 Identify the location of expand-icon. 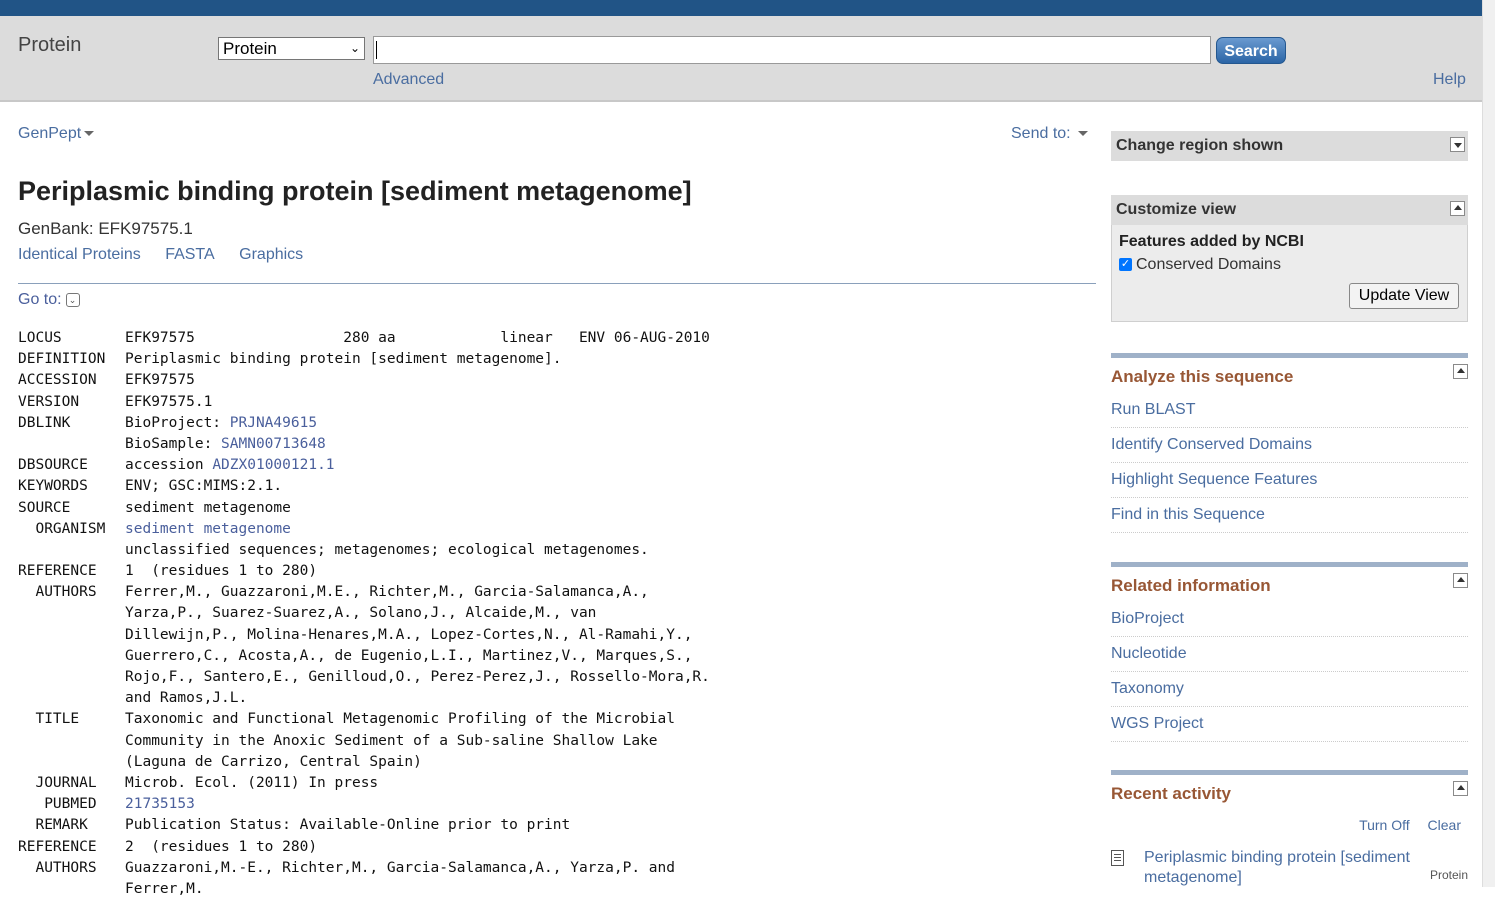
(1457, 144).